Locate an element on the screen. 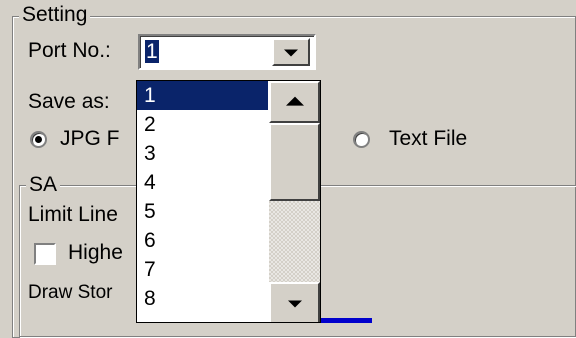  scroll-up-button is located at coordinates (294, 102).